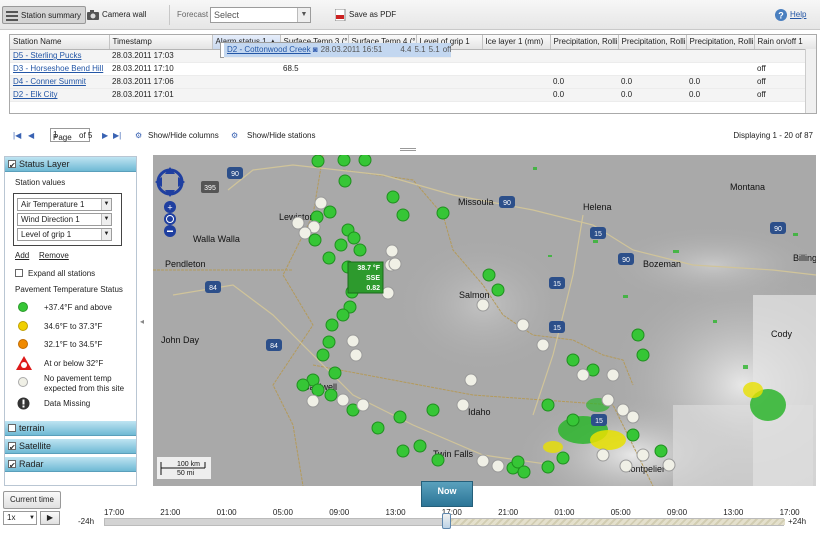 The width and height of the screenshot is (820, 533). I want to click on map-pan-control, so click(170, 182).